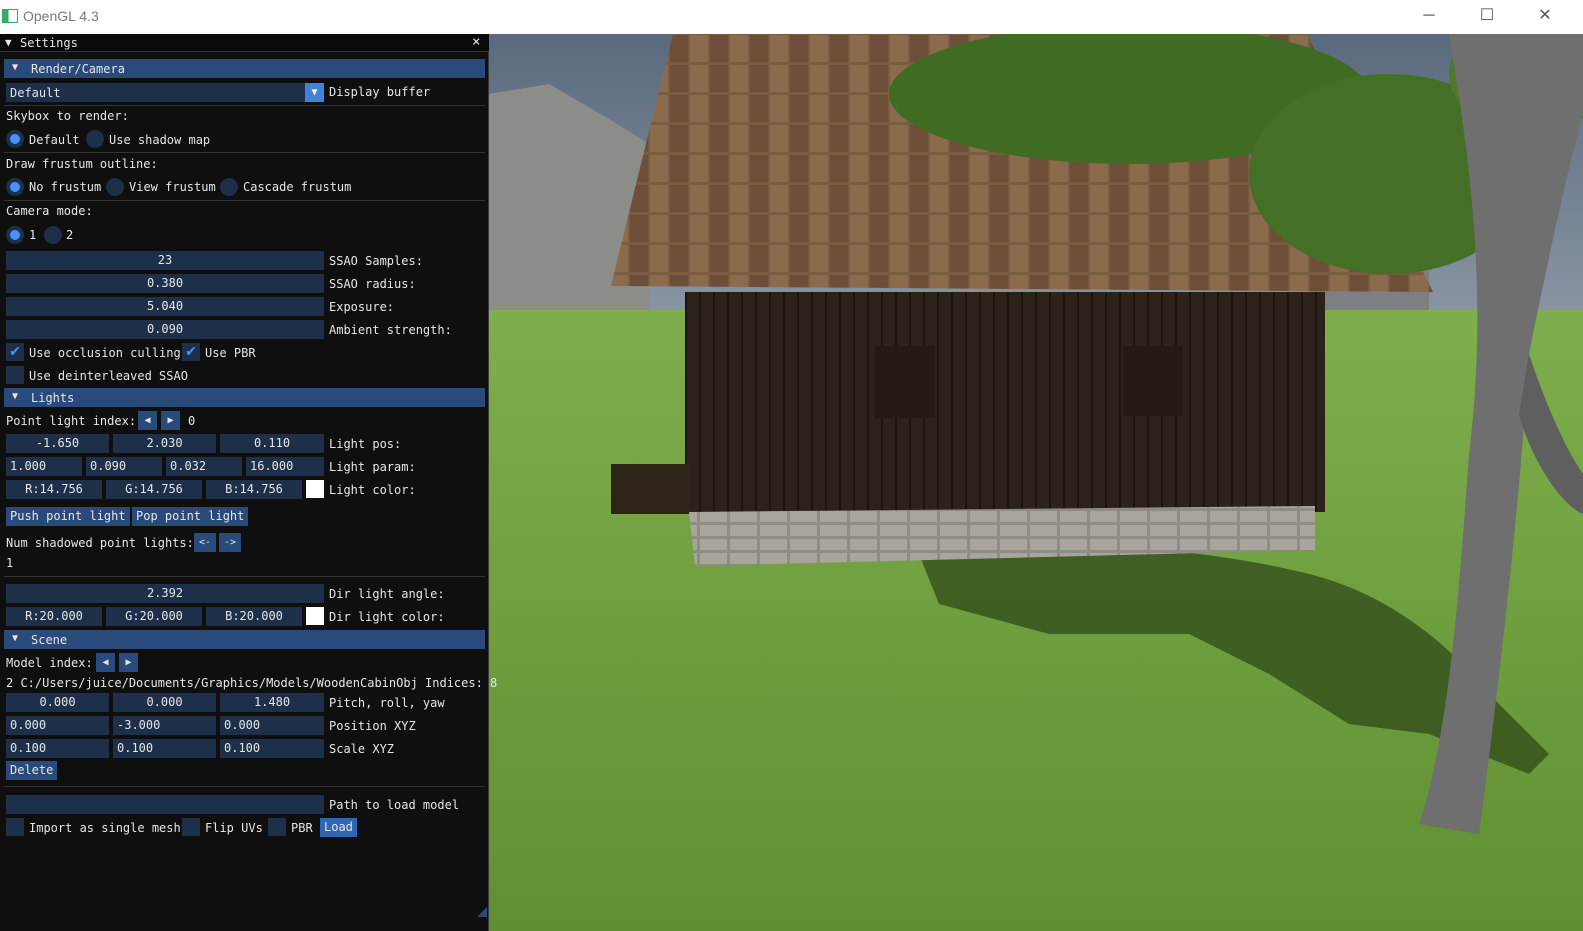 This screenshot has width=1583, height=931. Describe the element at coordinates (68, 516) in the screenshot. I see `push-point-light-button: Push point light` at that location.